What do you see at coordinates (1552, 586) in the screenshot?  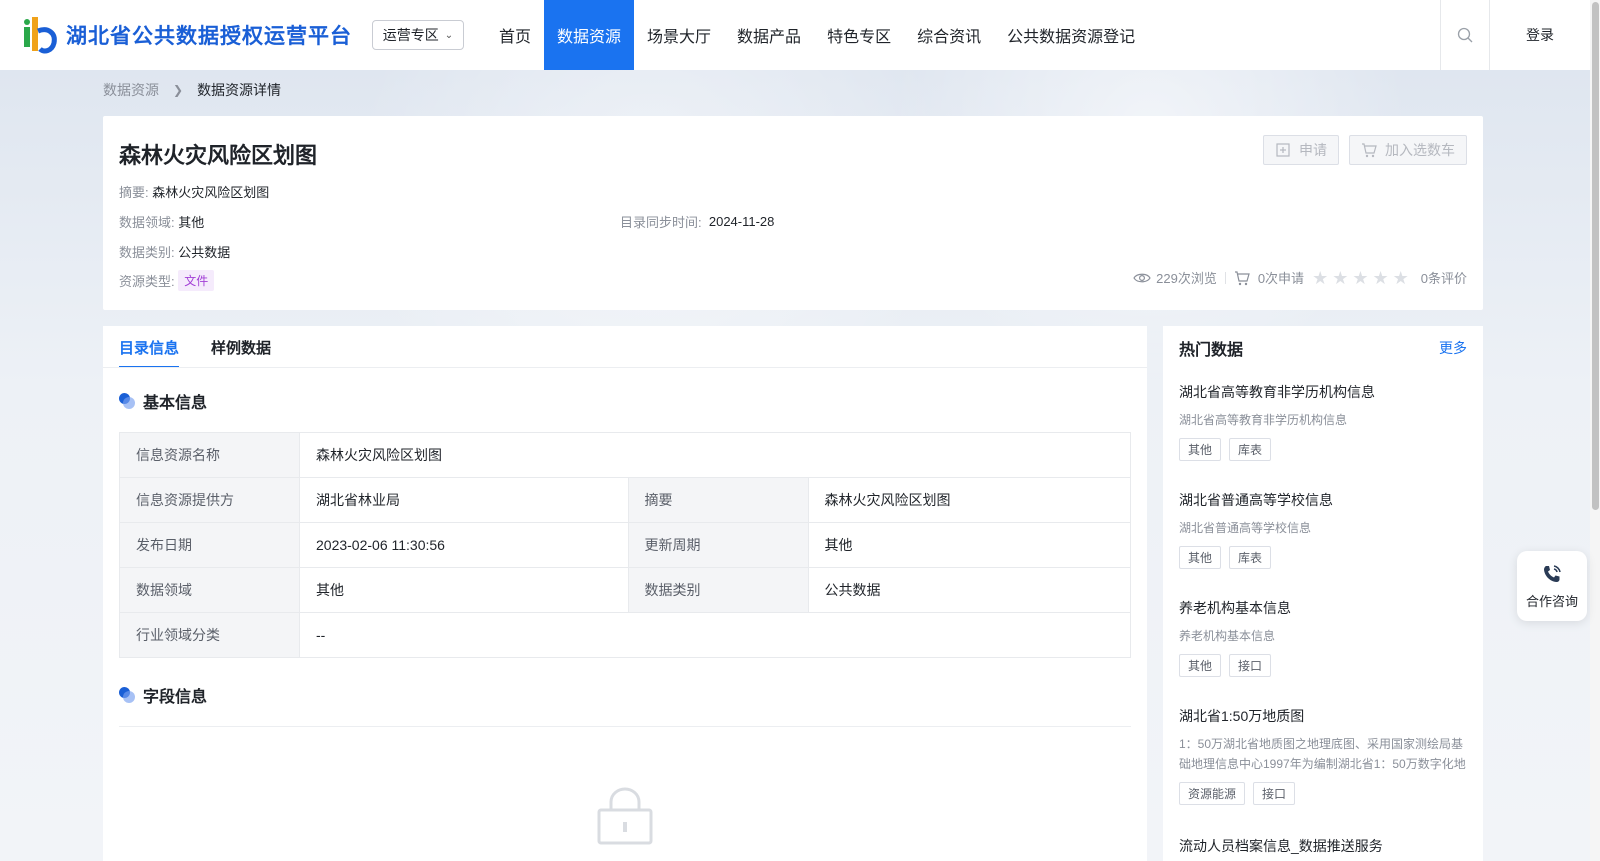 I see `consult-float-button: 合作咨询` at bounding box center [1552, 586].